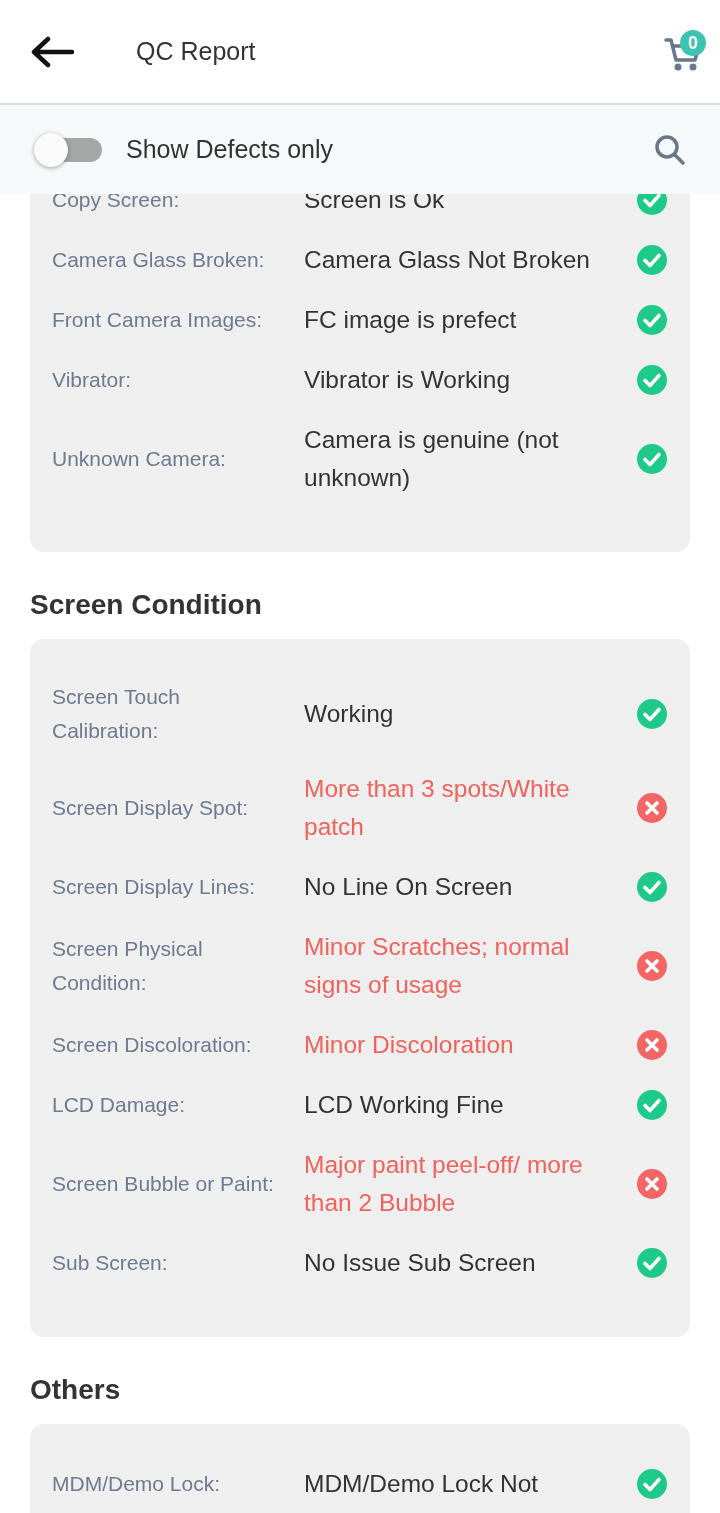 This screenshot has width=720, height=1513. I want to click on field-label: Screen Discoloration:, so click(152, 1045).